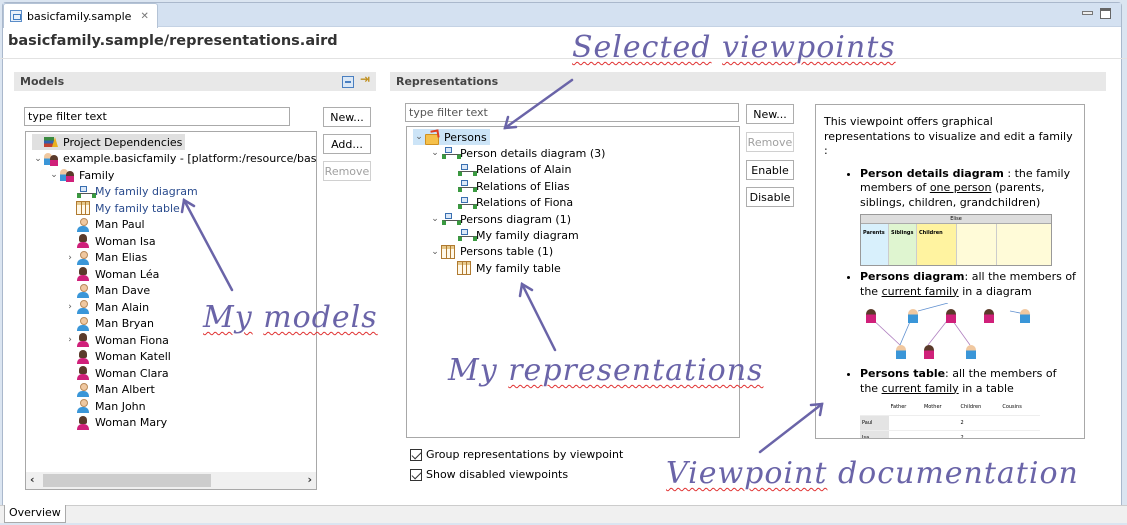  What do you see at coordinates (979, 408) in the screenshot?
I see `preview-table-header: Children` at bounding box center [979, 408].